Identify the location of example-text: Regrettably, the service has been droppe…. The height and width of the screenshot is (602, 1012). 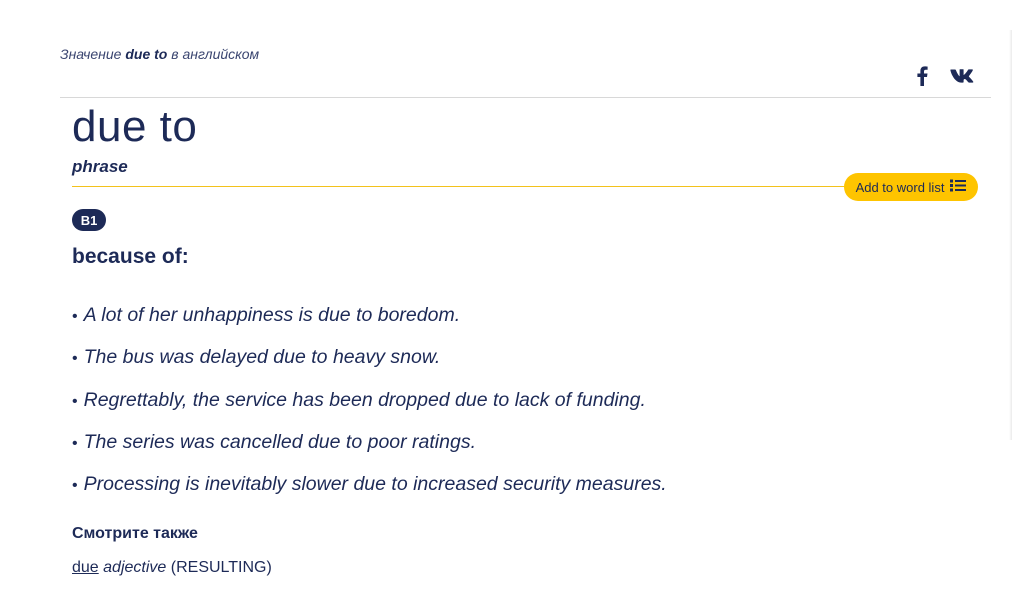
(364, 399).